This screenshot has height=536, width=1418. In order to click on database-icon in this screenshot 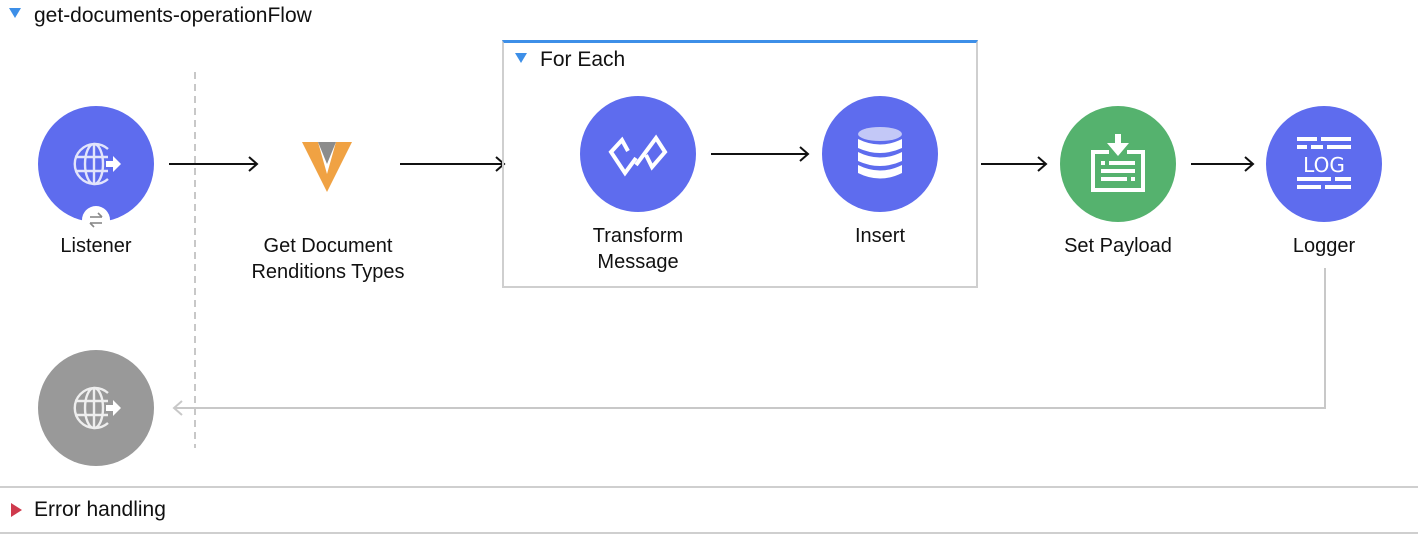, I will do `click(880, 153)`.